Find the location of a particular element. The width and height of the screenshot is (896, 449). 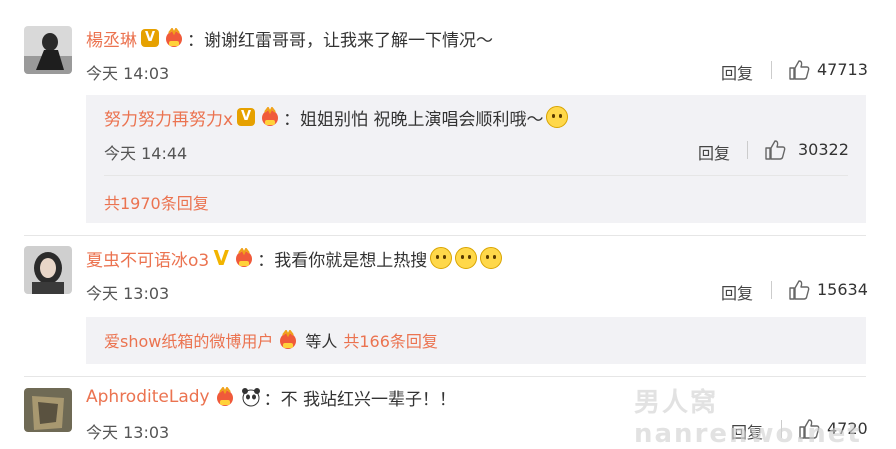

more-replies-link: 共166条回复 is located at coordinates (390, 340).